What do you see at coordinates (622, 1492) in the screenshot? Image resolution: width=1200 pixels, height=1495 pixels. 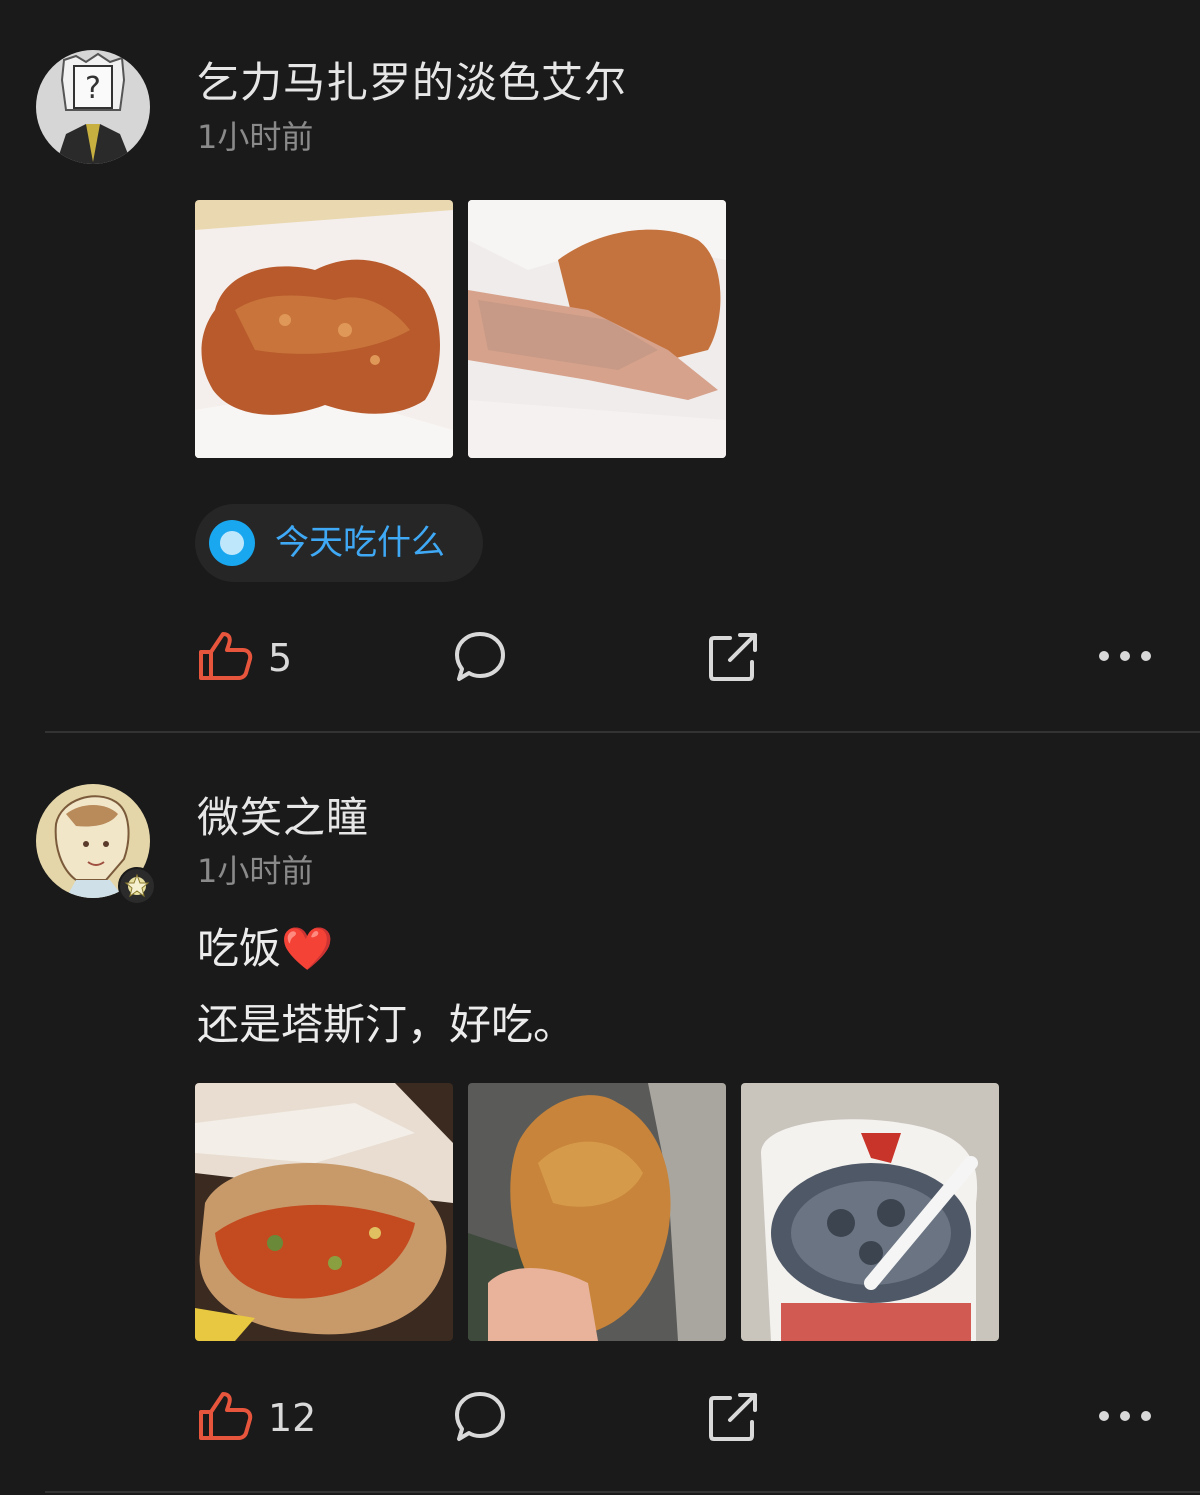 I see `post-divider` at bounding box center [622, 1492].